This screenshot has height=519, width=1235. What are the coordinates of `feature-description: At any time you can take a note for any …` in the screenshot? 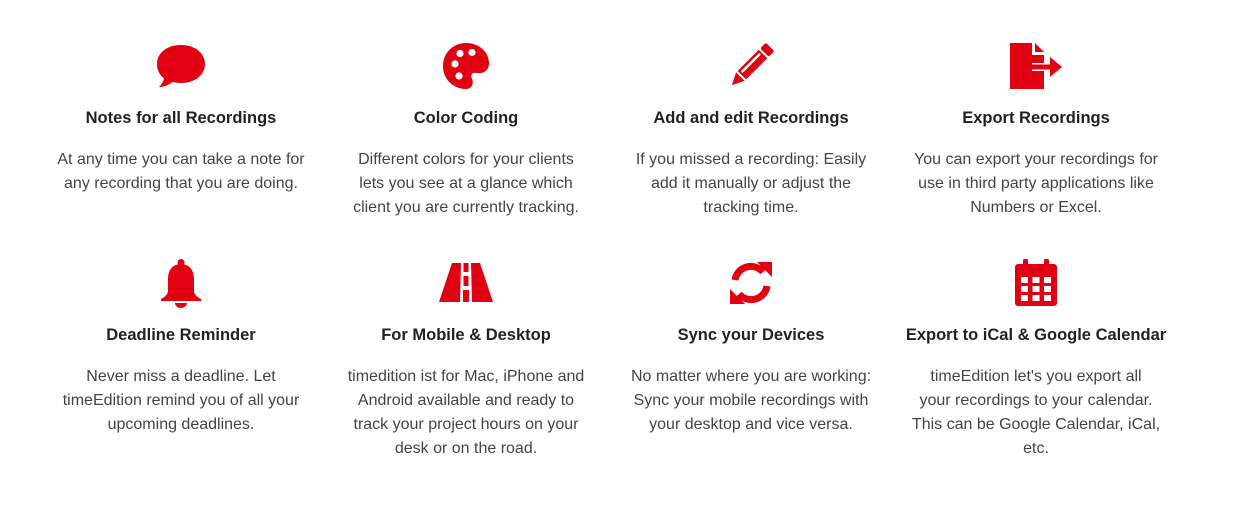 It's located at (181, 171).